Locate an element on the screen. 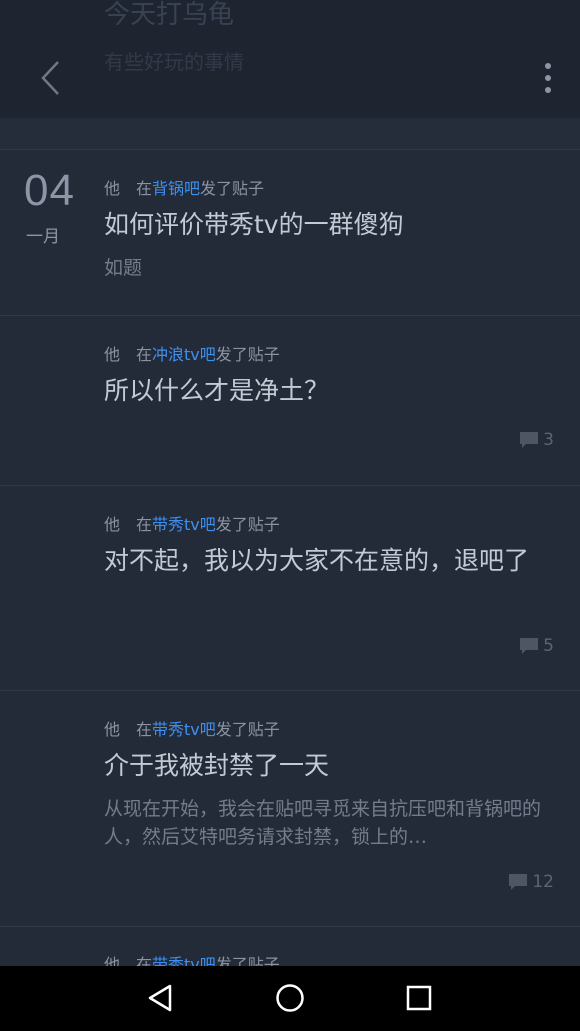 This screenshot has width=580, height=1031. comment-count: 5 is located at coordinates (536, 646).